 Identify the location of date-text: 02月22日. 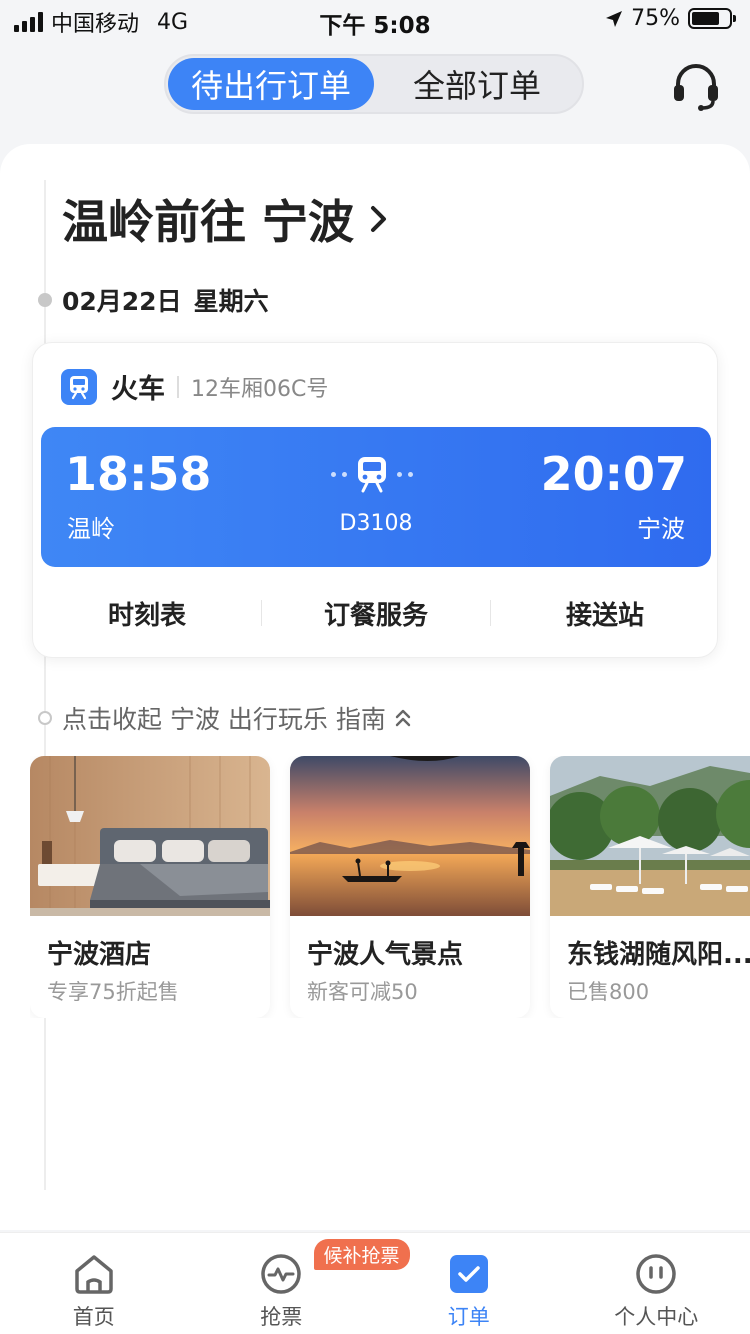
(122, 301).